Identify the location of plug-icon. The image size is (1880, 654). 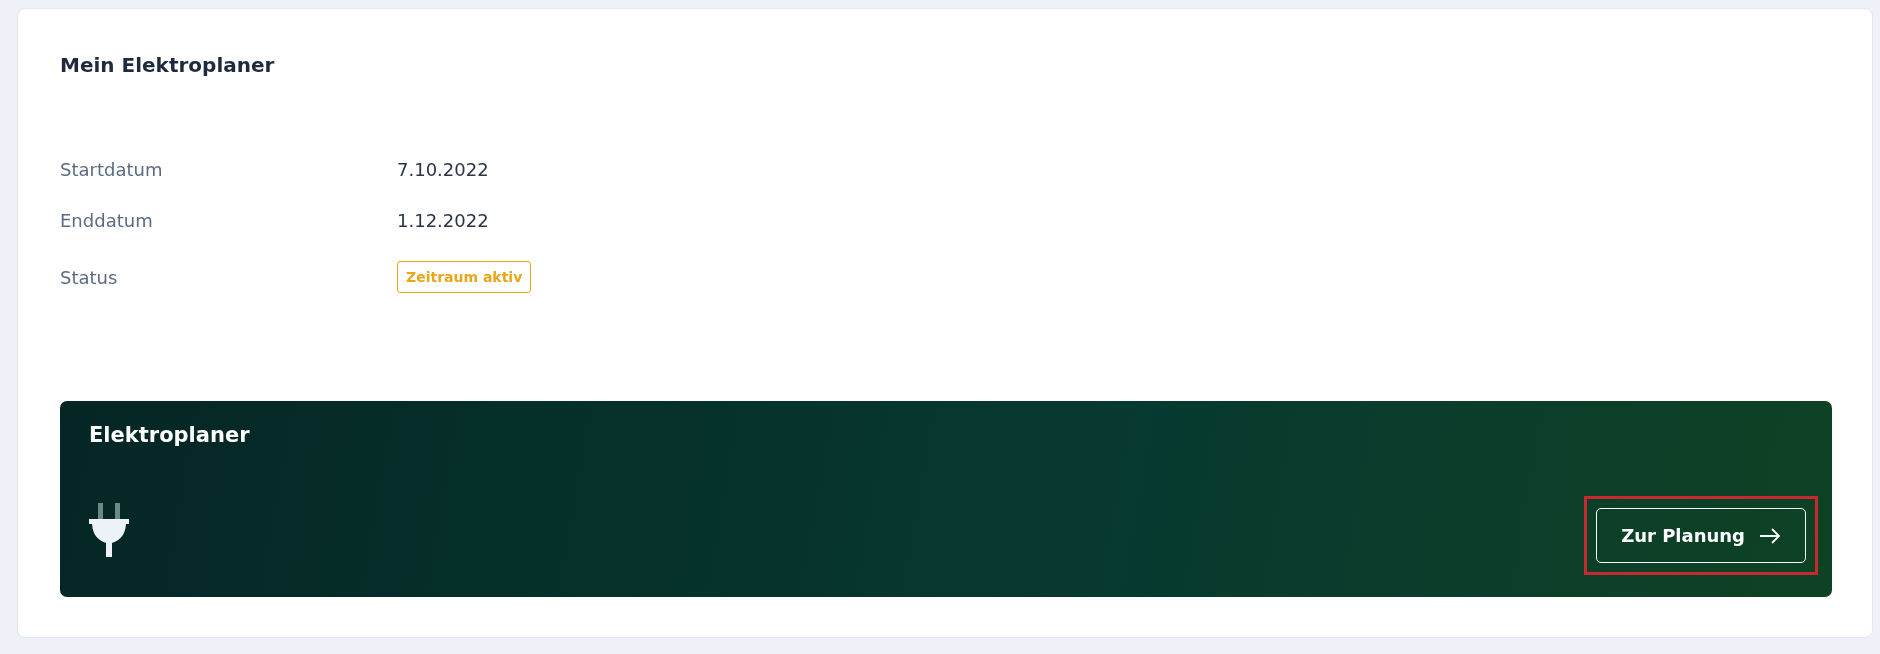
(109, 530).